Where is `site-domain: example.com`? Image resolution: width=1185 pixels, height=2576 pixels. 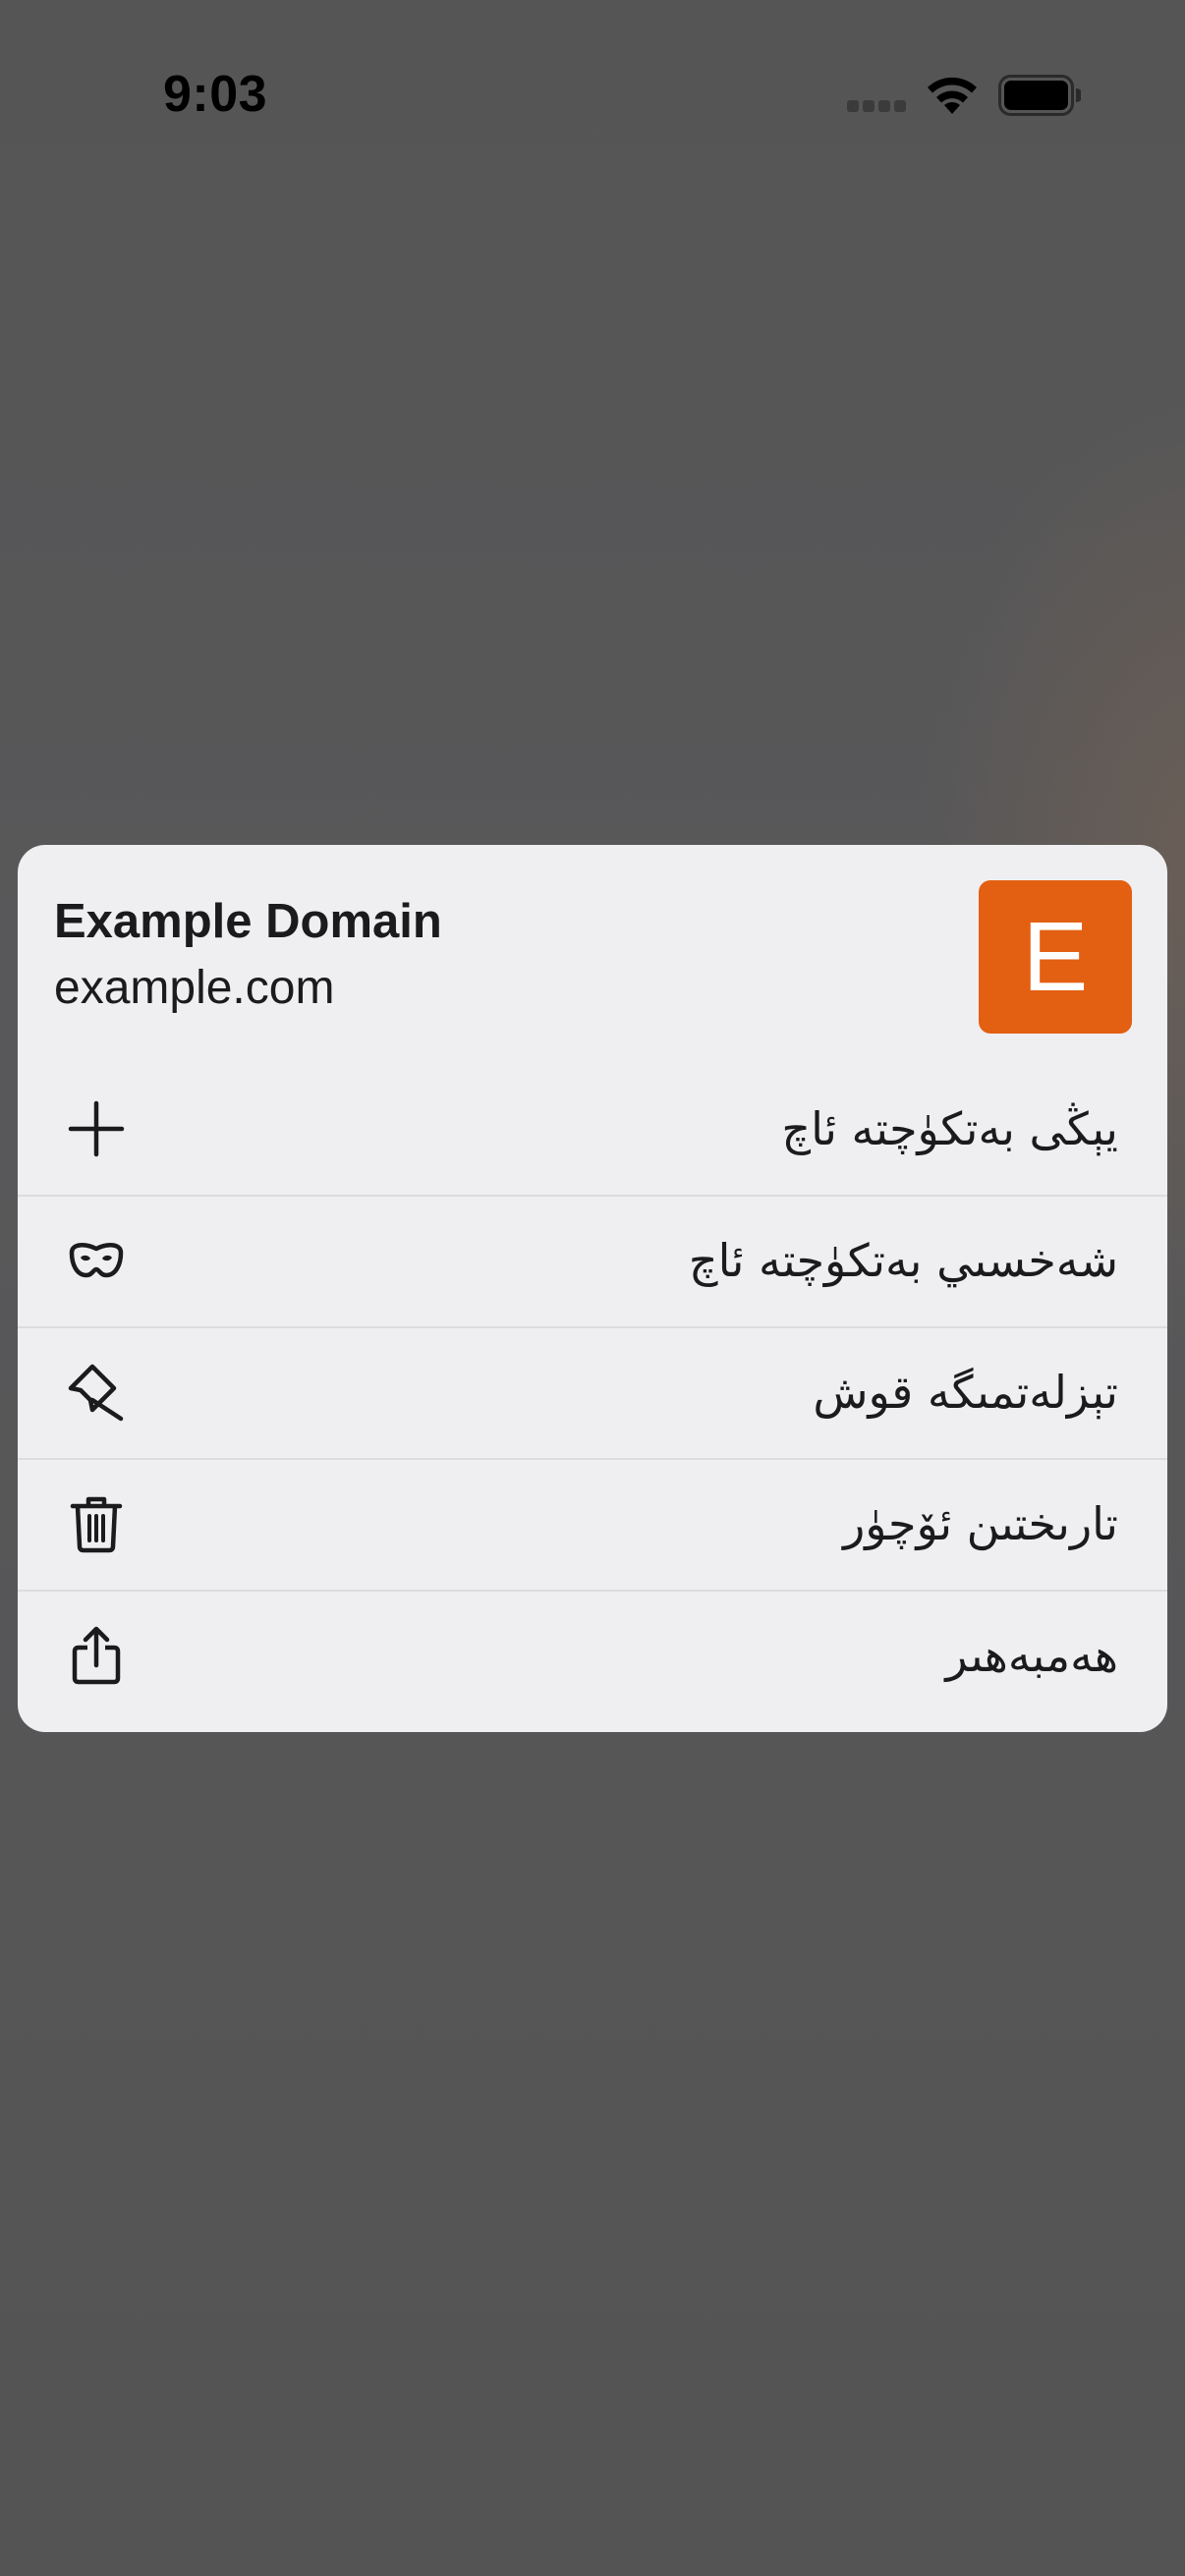 site-domain: example.com is located at coordinates (195, 988).